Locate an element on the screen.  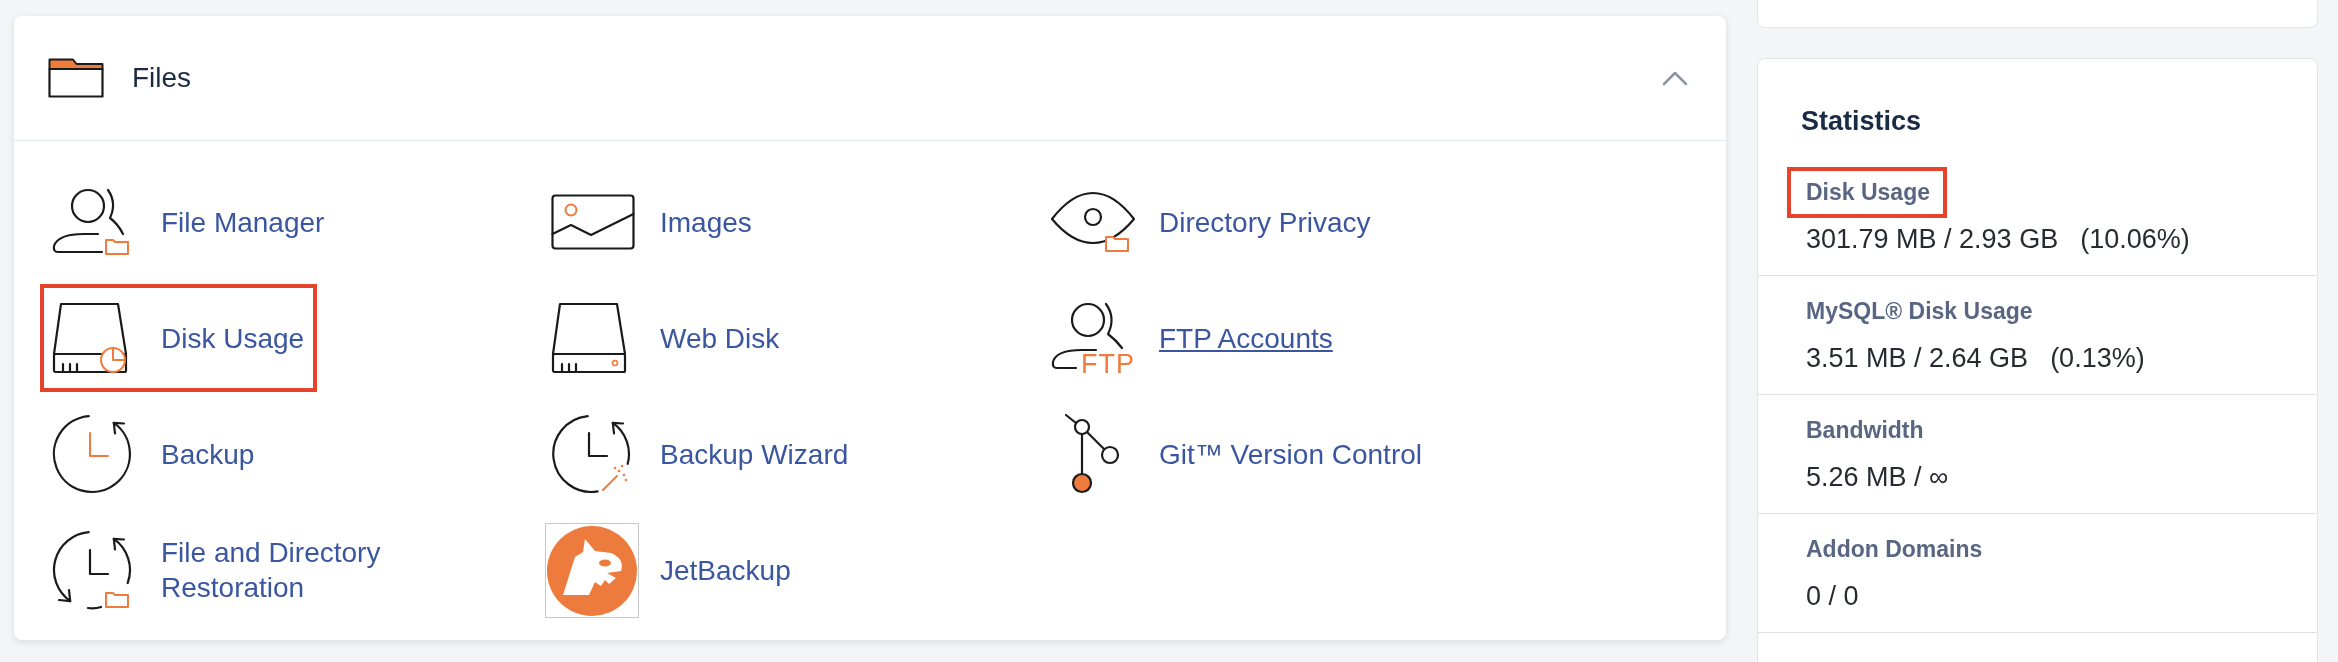
branch-icon is located at coordinates (1092, 454).